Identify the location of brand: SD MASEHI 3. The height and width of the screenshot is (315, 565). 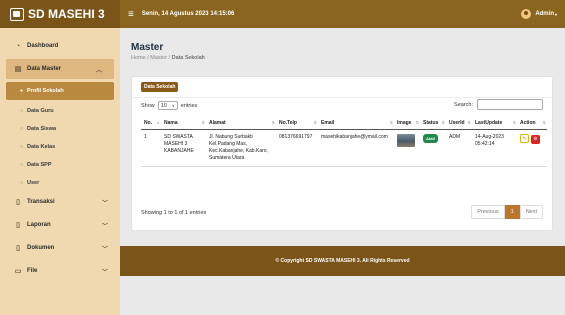
(60, 14).